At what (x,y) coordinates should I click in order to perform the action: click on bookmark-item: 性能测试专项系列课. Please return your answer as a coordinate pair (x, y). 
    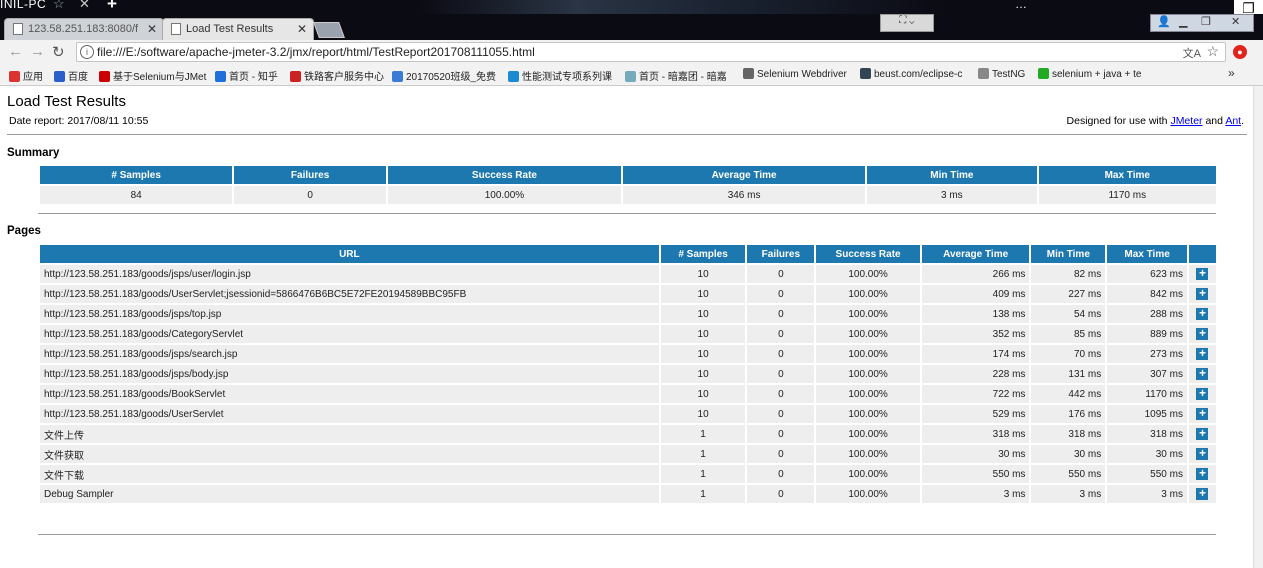
    Looking at the image, I should click on (560, 75).